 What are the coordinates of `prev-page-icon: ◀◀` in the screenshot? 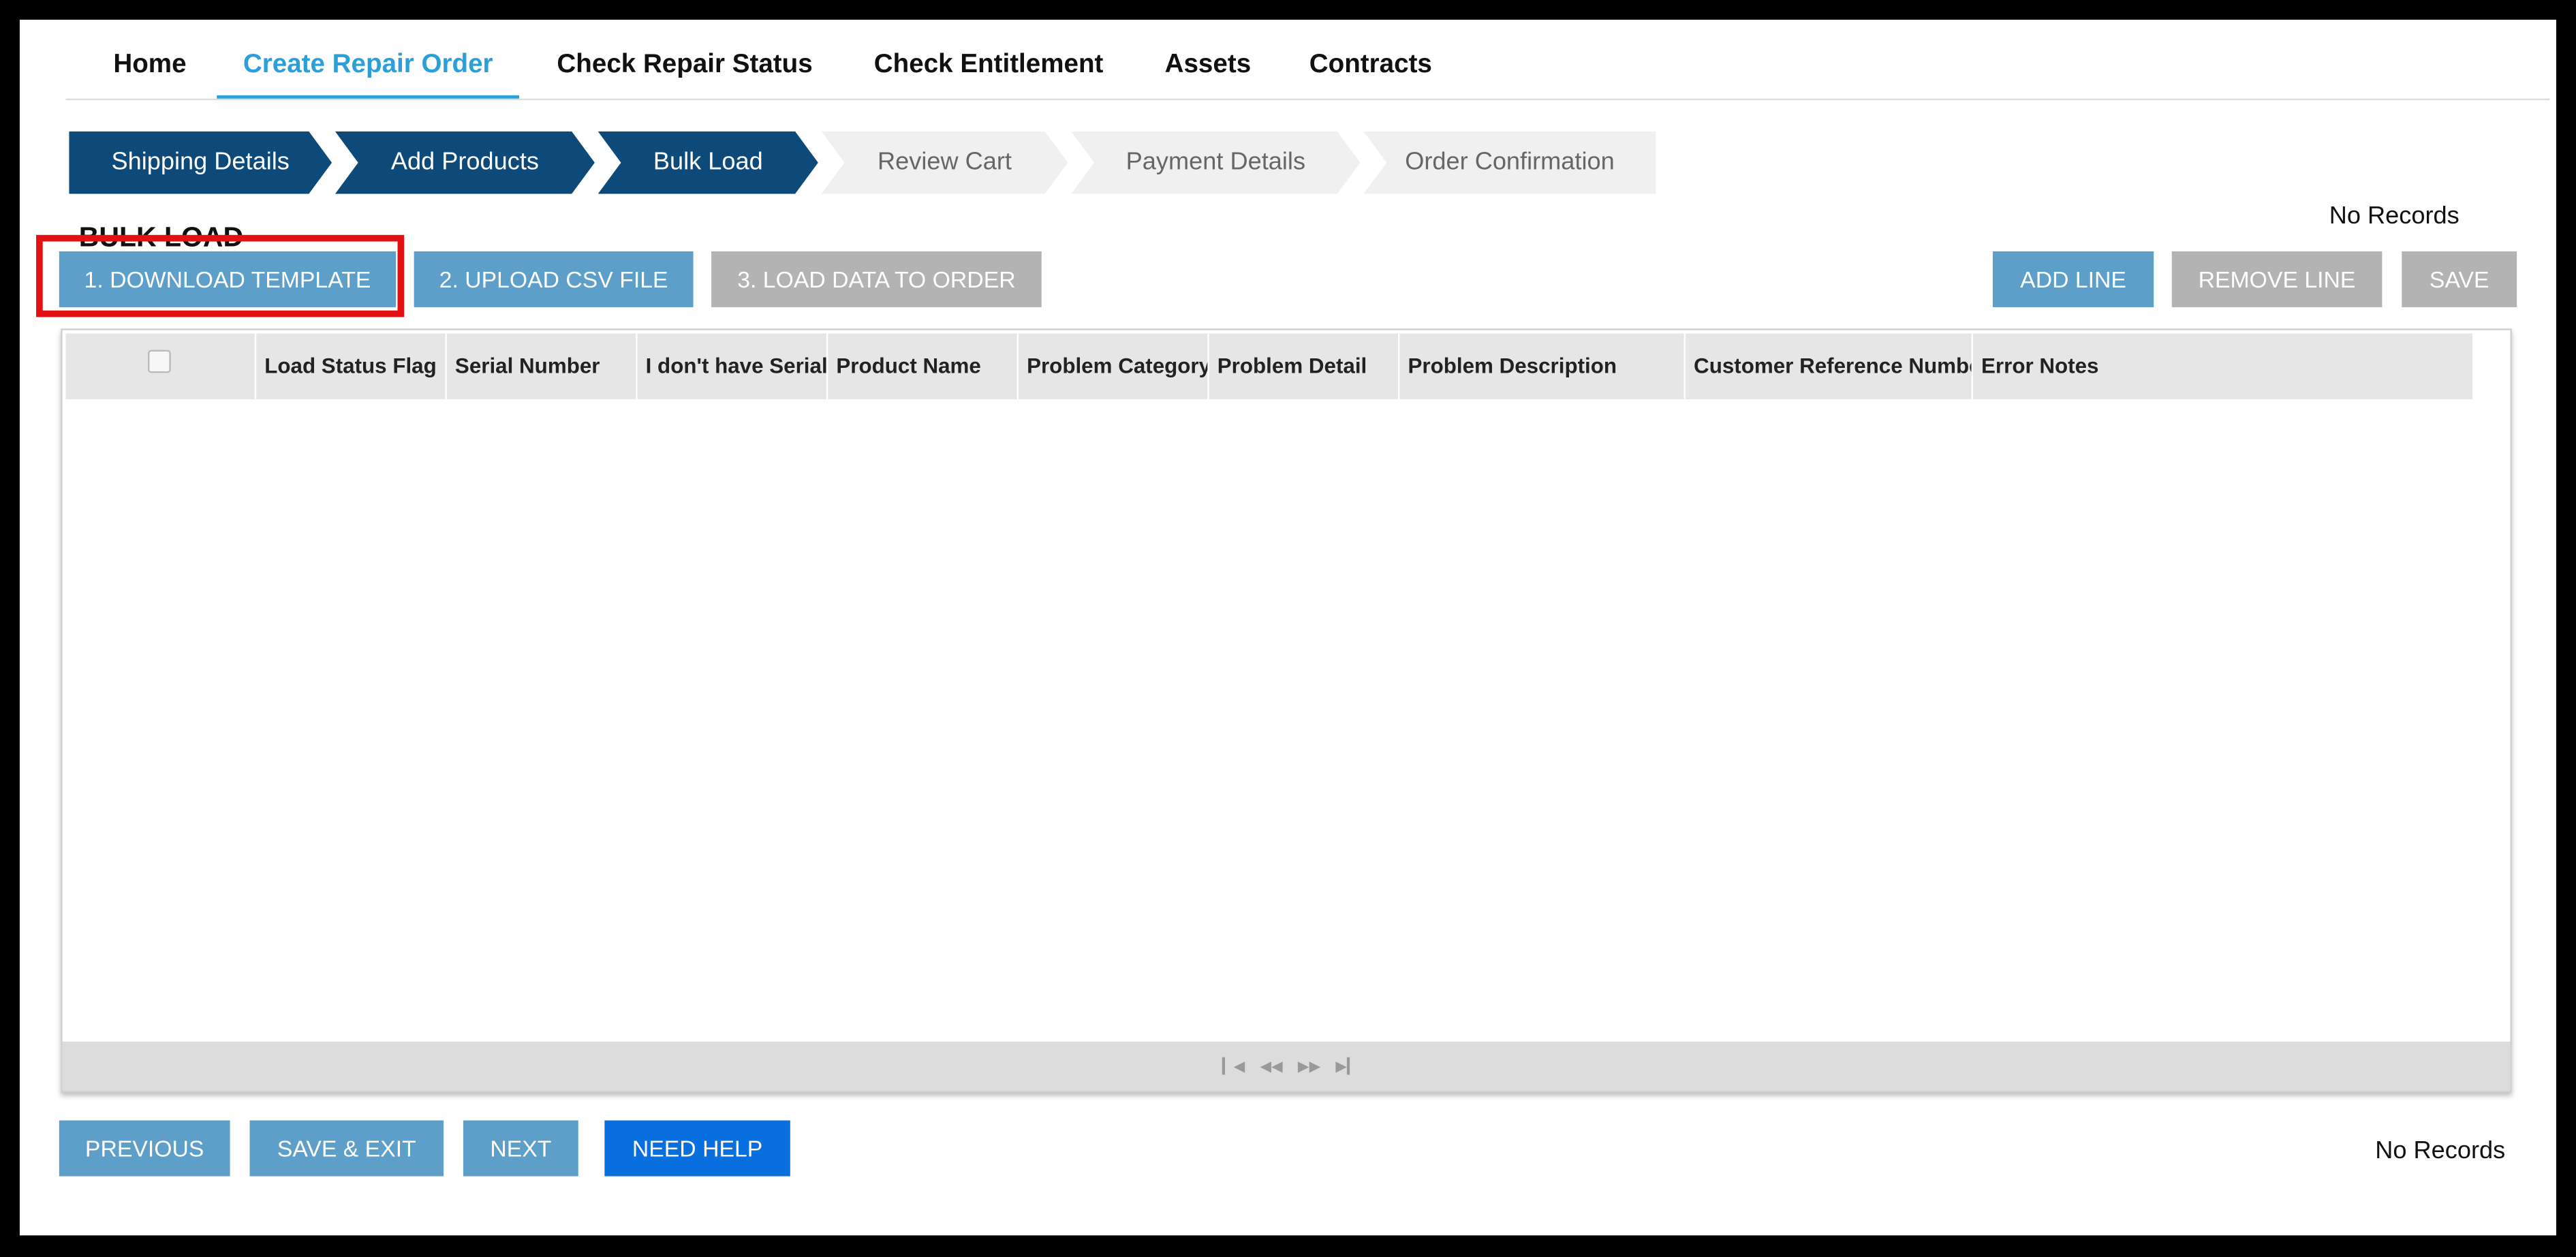 It's located at (1271, 1066).